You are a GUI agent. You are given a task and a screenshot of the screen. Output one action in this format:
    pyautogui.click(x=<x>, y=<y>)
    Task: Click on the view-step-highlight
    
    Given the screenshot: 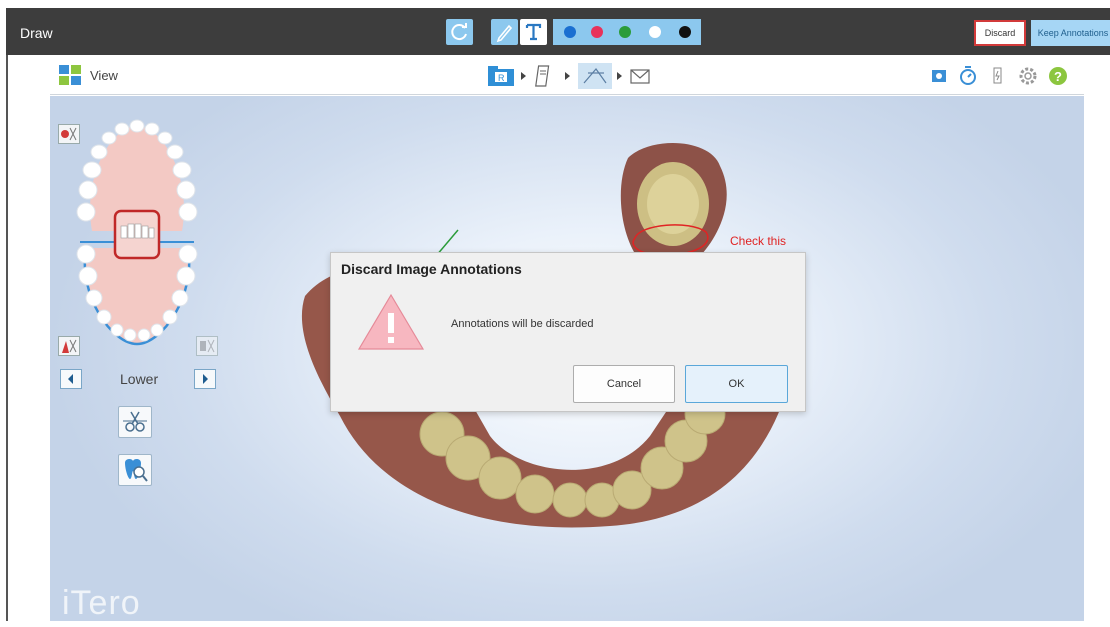 What is the action you would take?
    pyautogui.click(x=595, y=76)
    